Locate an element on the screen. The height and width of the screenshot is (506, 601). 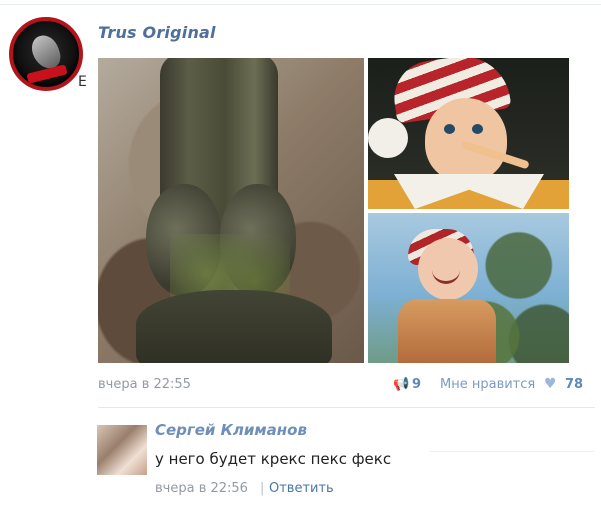
eye-left is located at coordinates (449, 129).